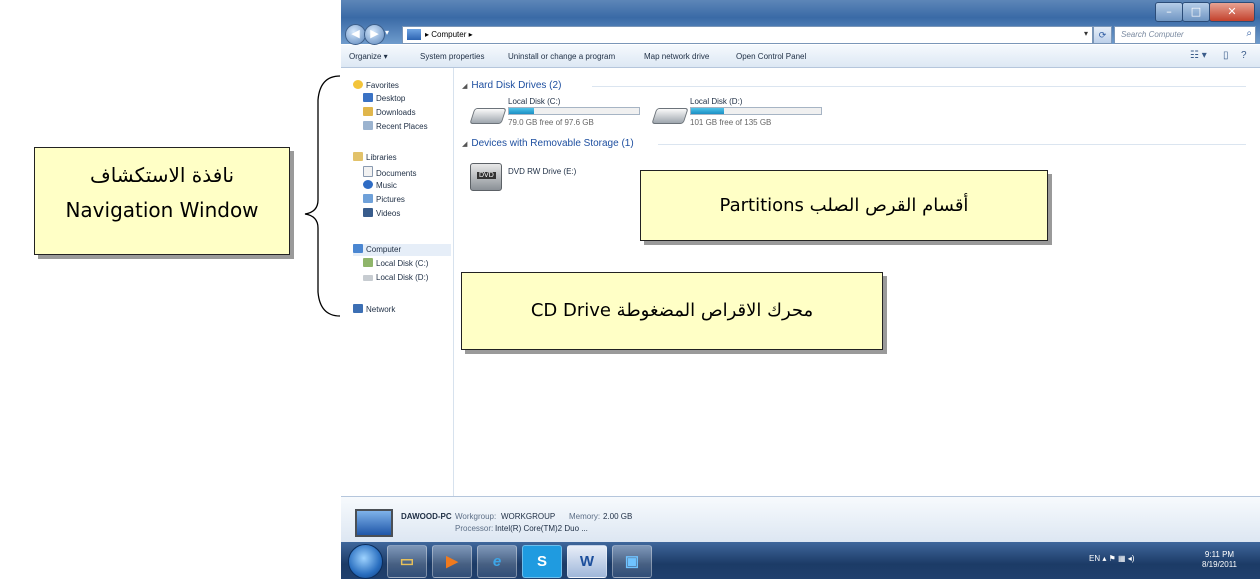  Describe the element at coordinates (618, 516) in the screenshot. I see `memory-value: 2.00 GB` at that location.